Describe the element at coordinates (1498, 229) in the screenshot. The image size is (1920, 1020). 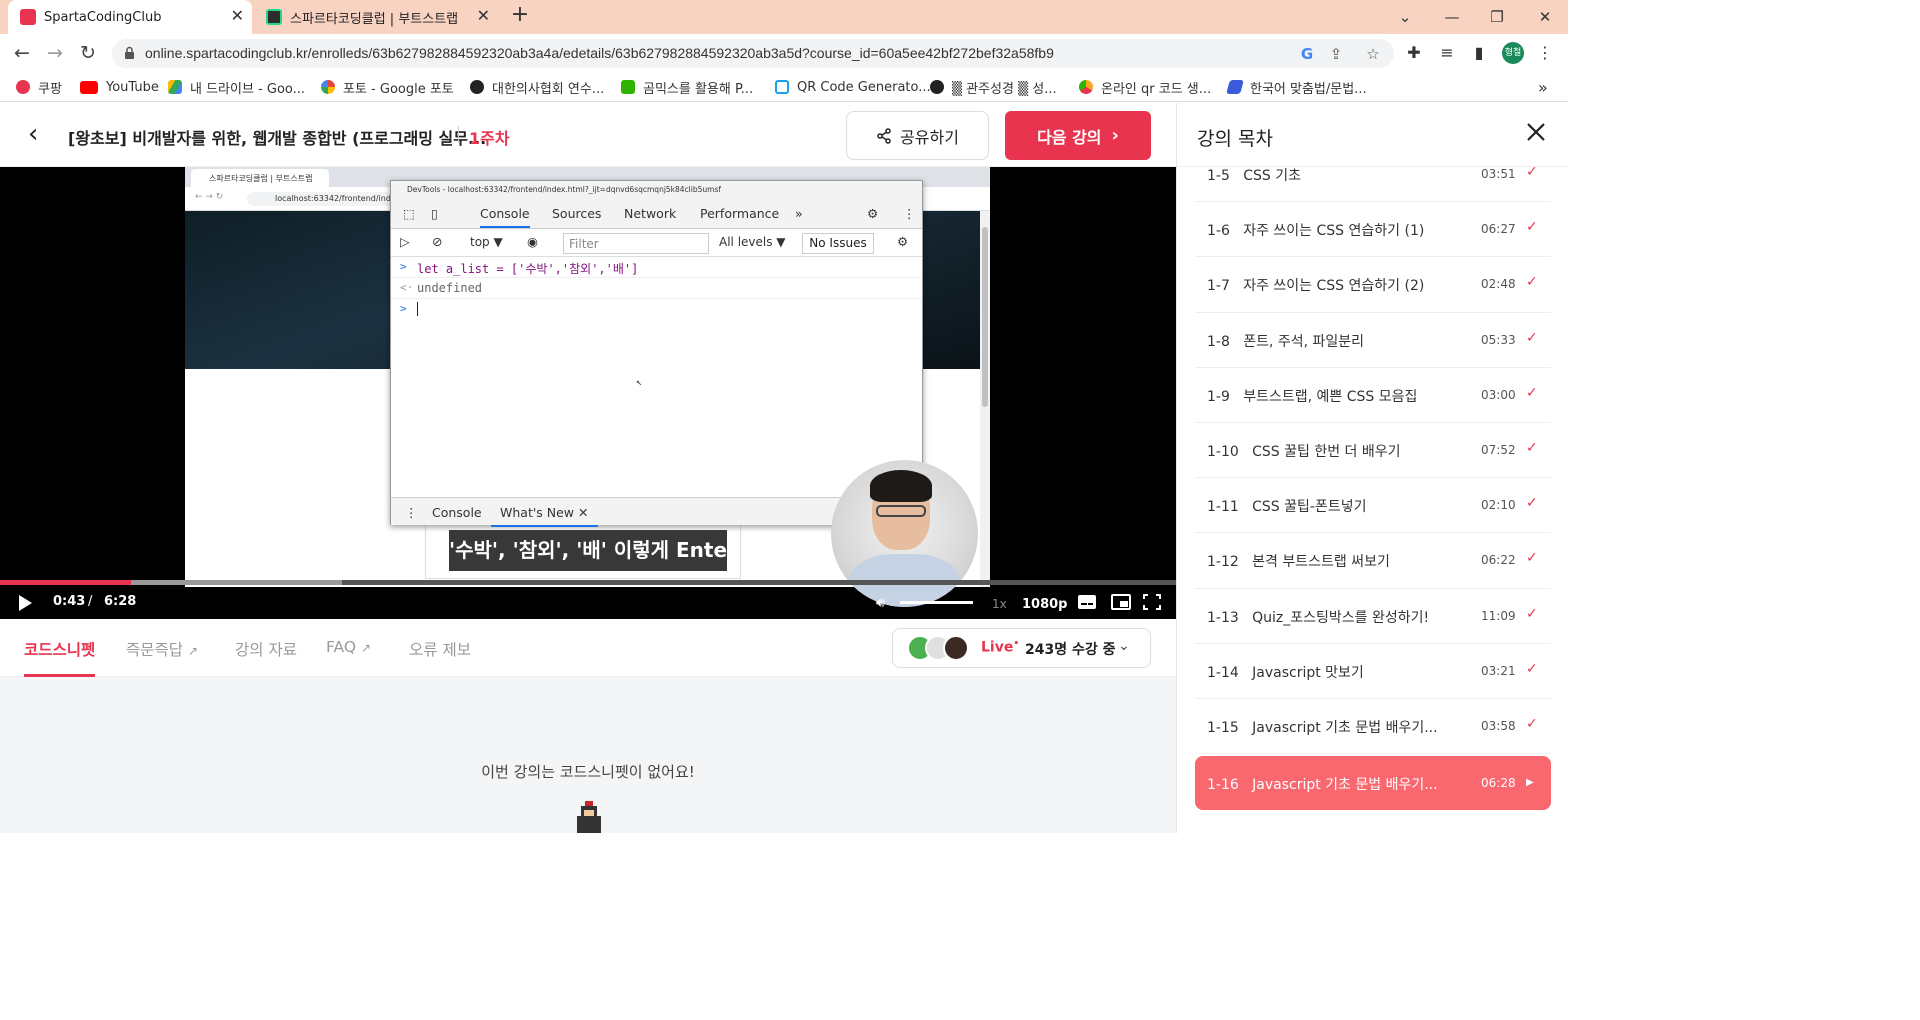
I see `lecture-duration: 06:27` at that location.